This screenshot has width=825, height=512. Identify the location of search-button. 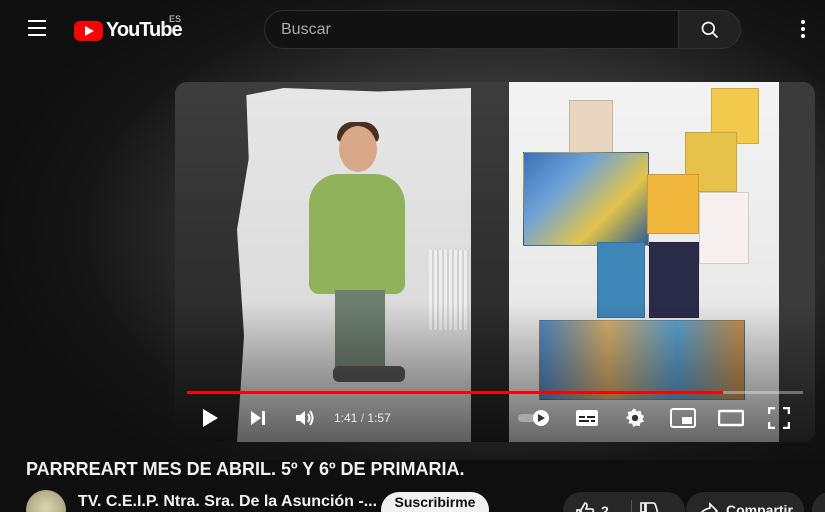
(709, 29).